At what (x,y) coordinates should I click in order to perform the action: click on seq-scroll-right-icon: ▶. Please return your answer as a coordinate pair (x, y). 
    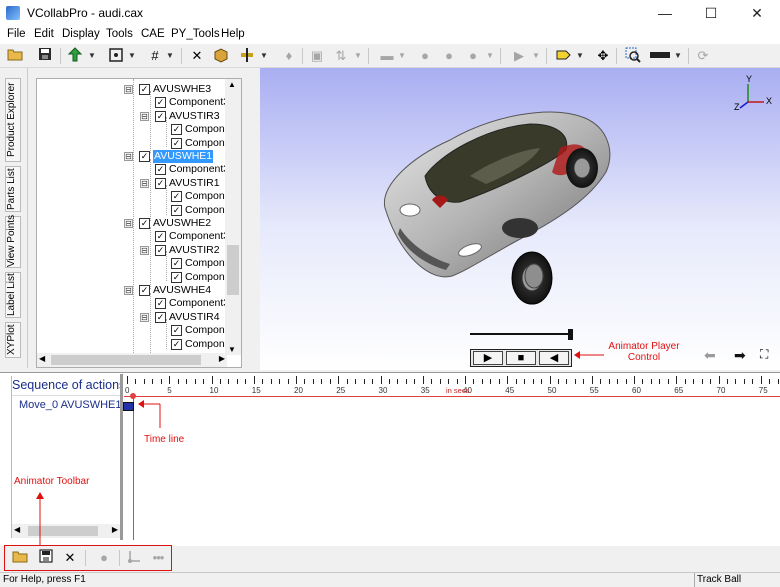
    Looking at the image, I should click on (115, 529).